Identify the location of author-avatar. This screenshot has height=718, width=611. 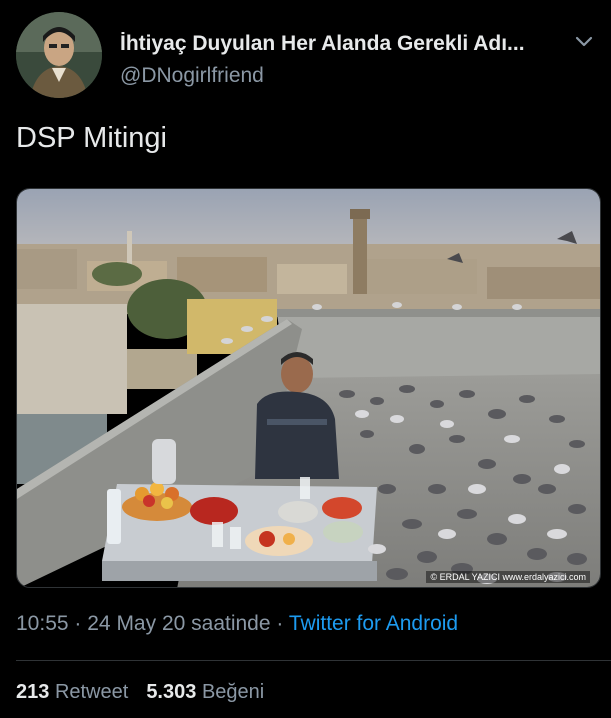
(59, 55).